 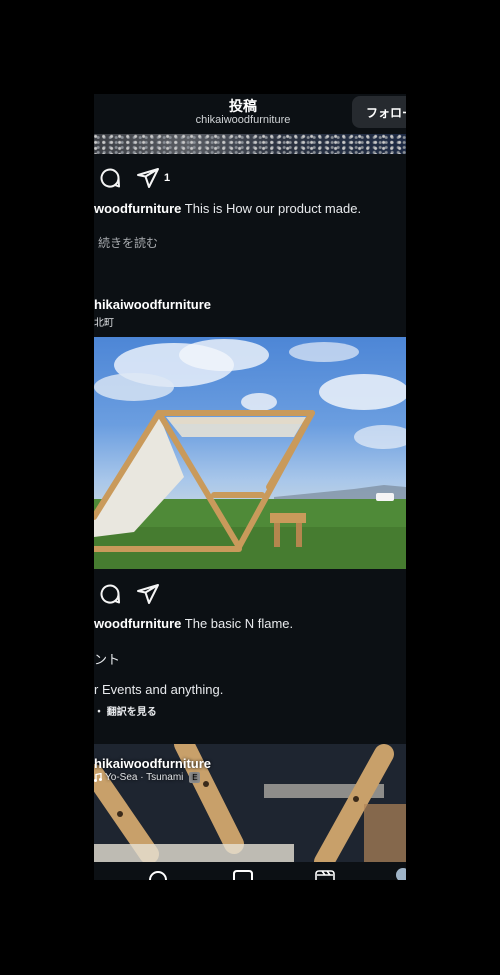 What do you see at coordinates (243, 120) in the screenshot?
I see `page-subtitle: chikaiwoodfurniture` at bounding box center [243, 120].